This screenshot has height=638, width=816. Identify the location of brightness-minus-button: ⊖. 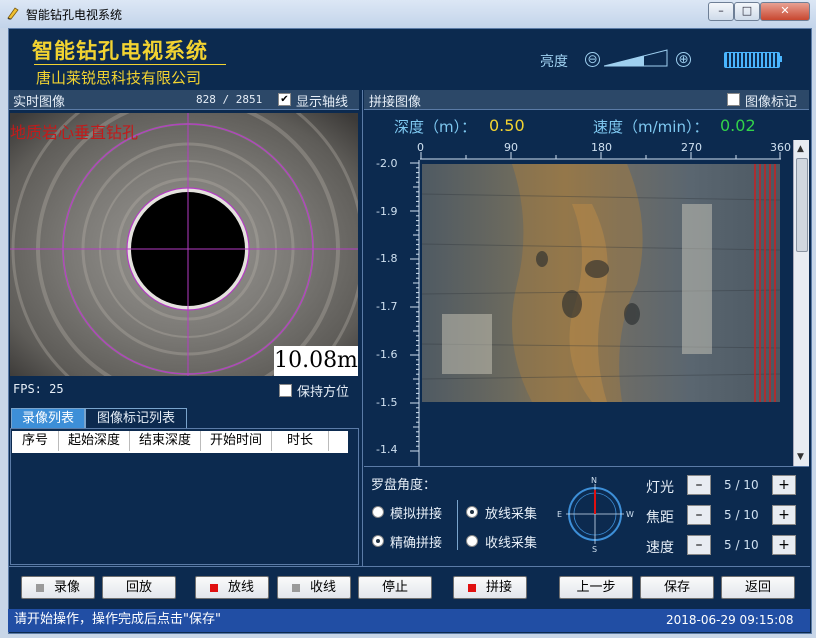
(592, 59).